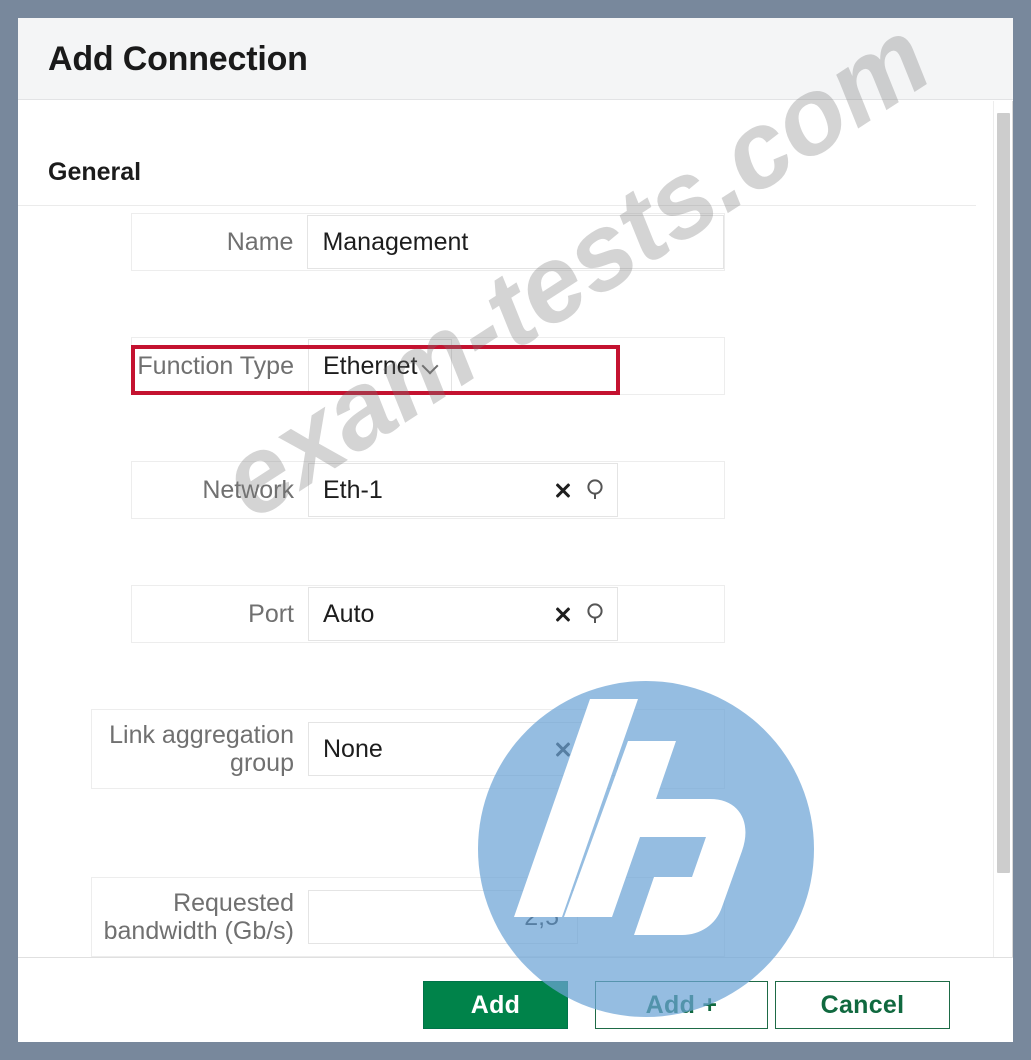 Image resolution: width=1031 pixels, height=1060 pixels. I want to click on form-row-requested-bandwidth: Requested bandwidth (Gb/s) 2,5, so click(408, 917).